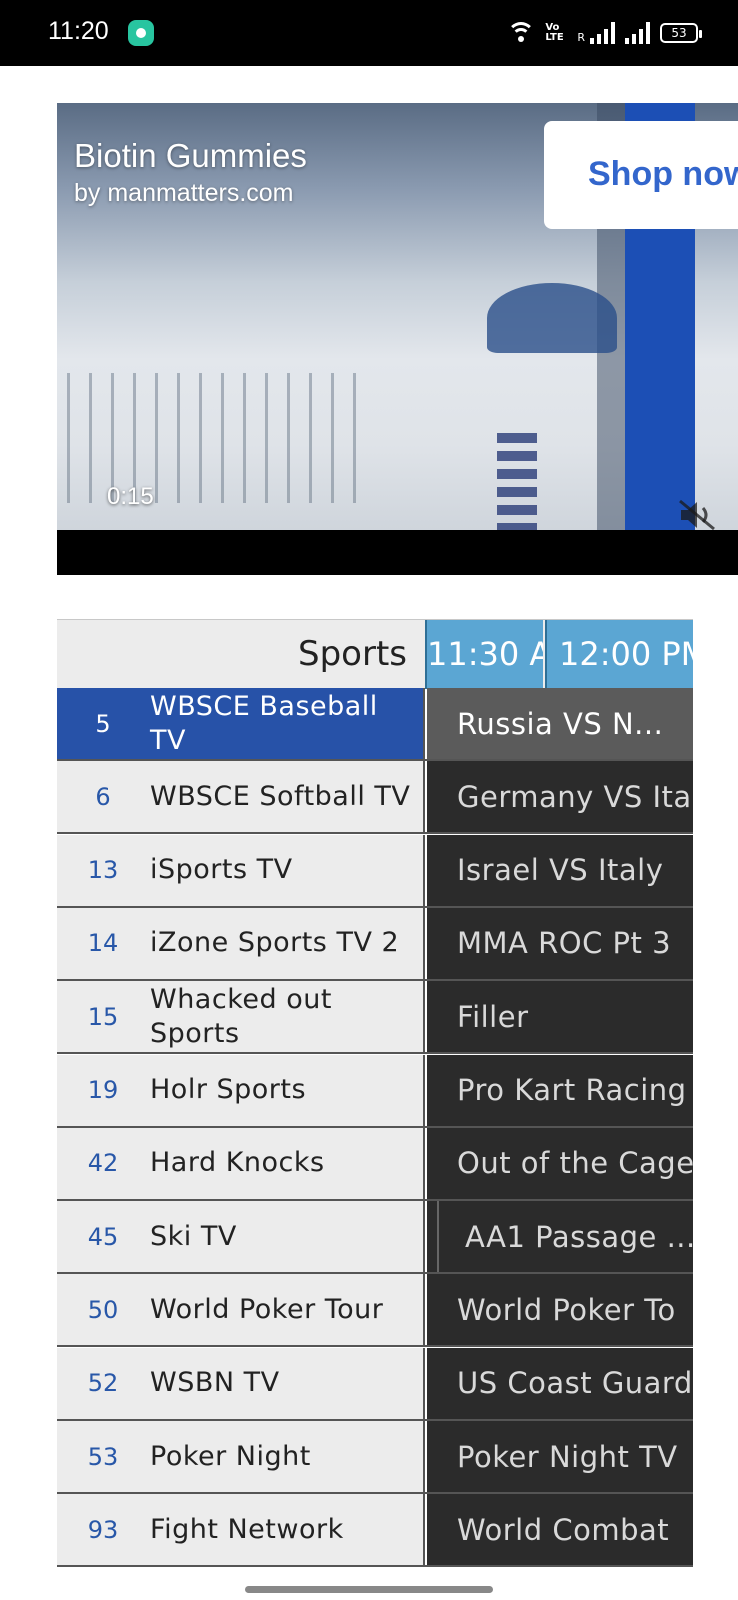 The image size is (738, 1600). I want to click on channel-cell: 53 Poker Night, so click(241, 1456).